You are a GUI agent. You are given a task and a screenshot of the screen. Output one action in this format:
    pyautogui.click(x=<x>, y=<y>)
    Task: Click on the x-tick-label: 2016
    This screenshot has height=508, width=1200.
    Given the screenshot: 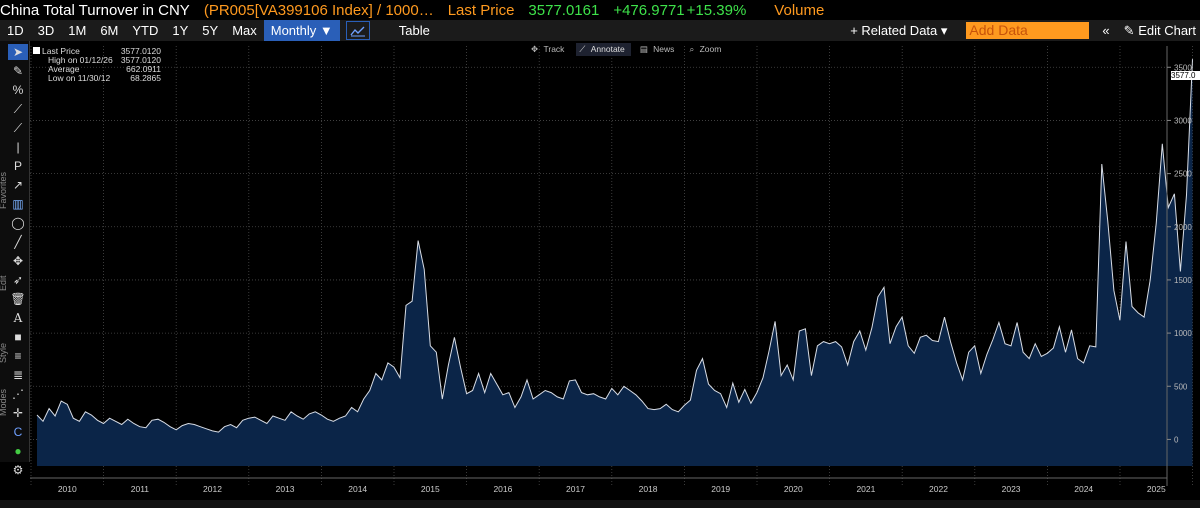 What is the action you would take?
    pyautogui.click(x=502, y=489)
    